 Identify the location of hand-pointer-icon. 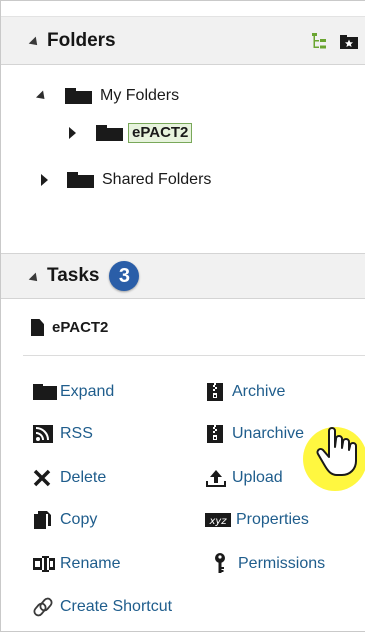
(338, 452).